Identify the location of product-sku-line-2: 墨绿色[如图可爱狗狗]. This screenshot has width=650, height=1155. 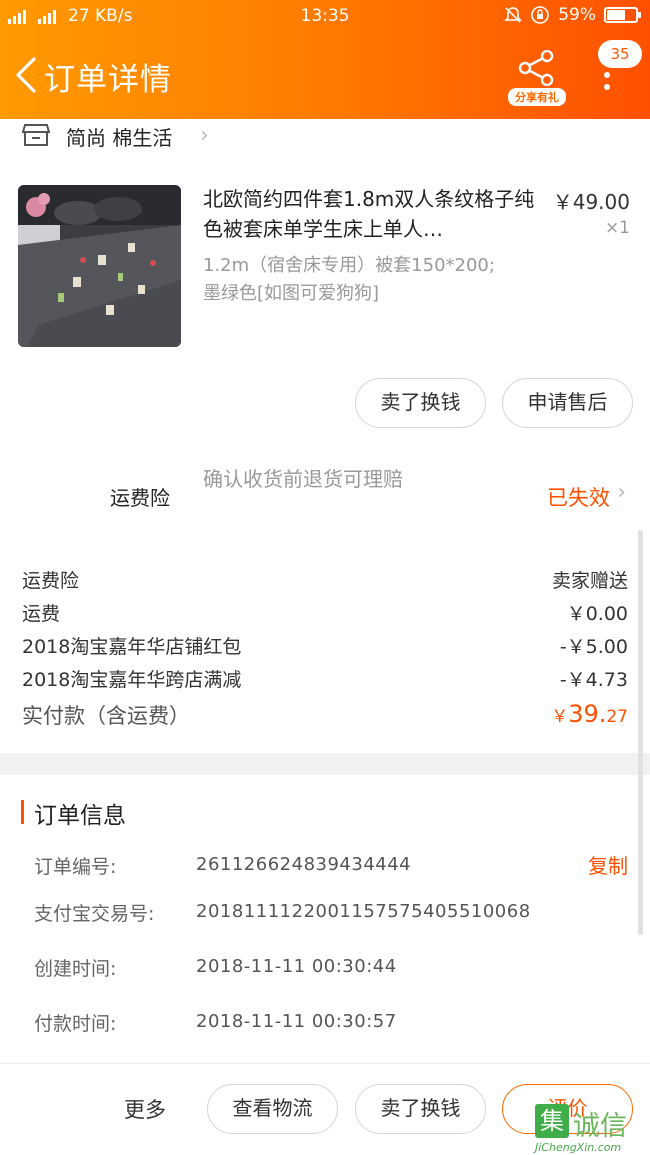
(291, 293).